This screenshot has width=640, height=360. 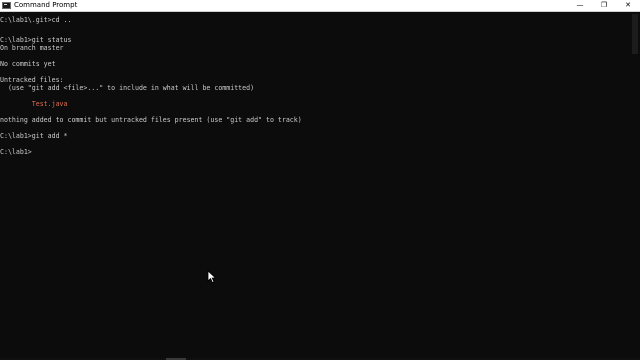 I want to click on console-line: No commits yet, so click(x=28, y=64).